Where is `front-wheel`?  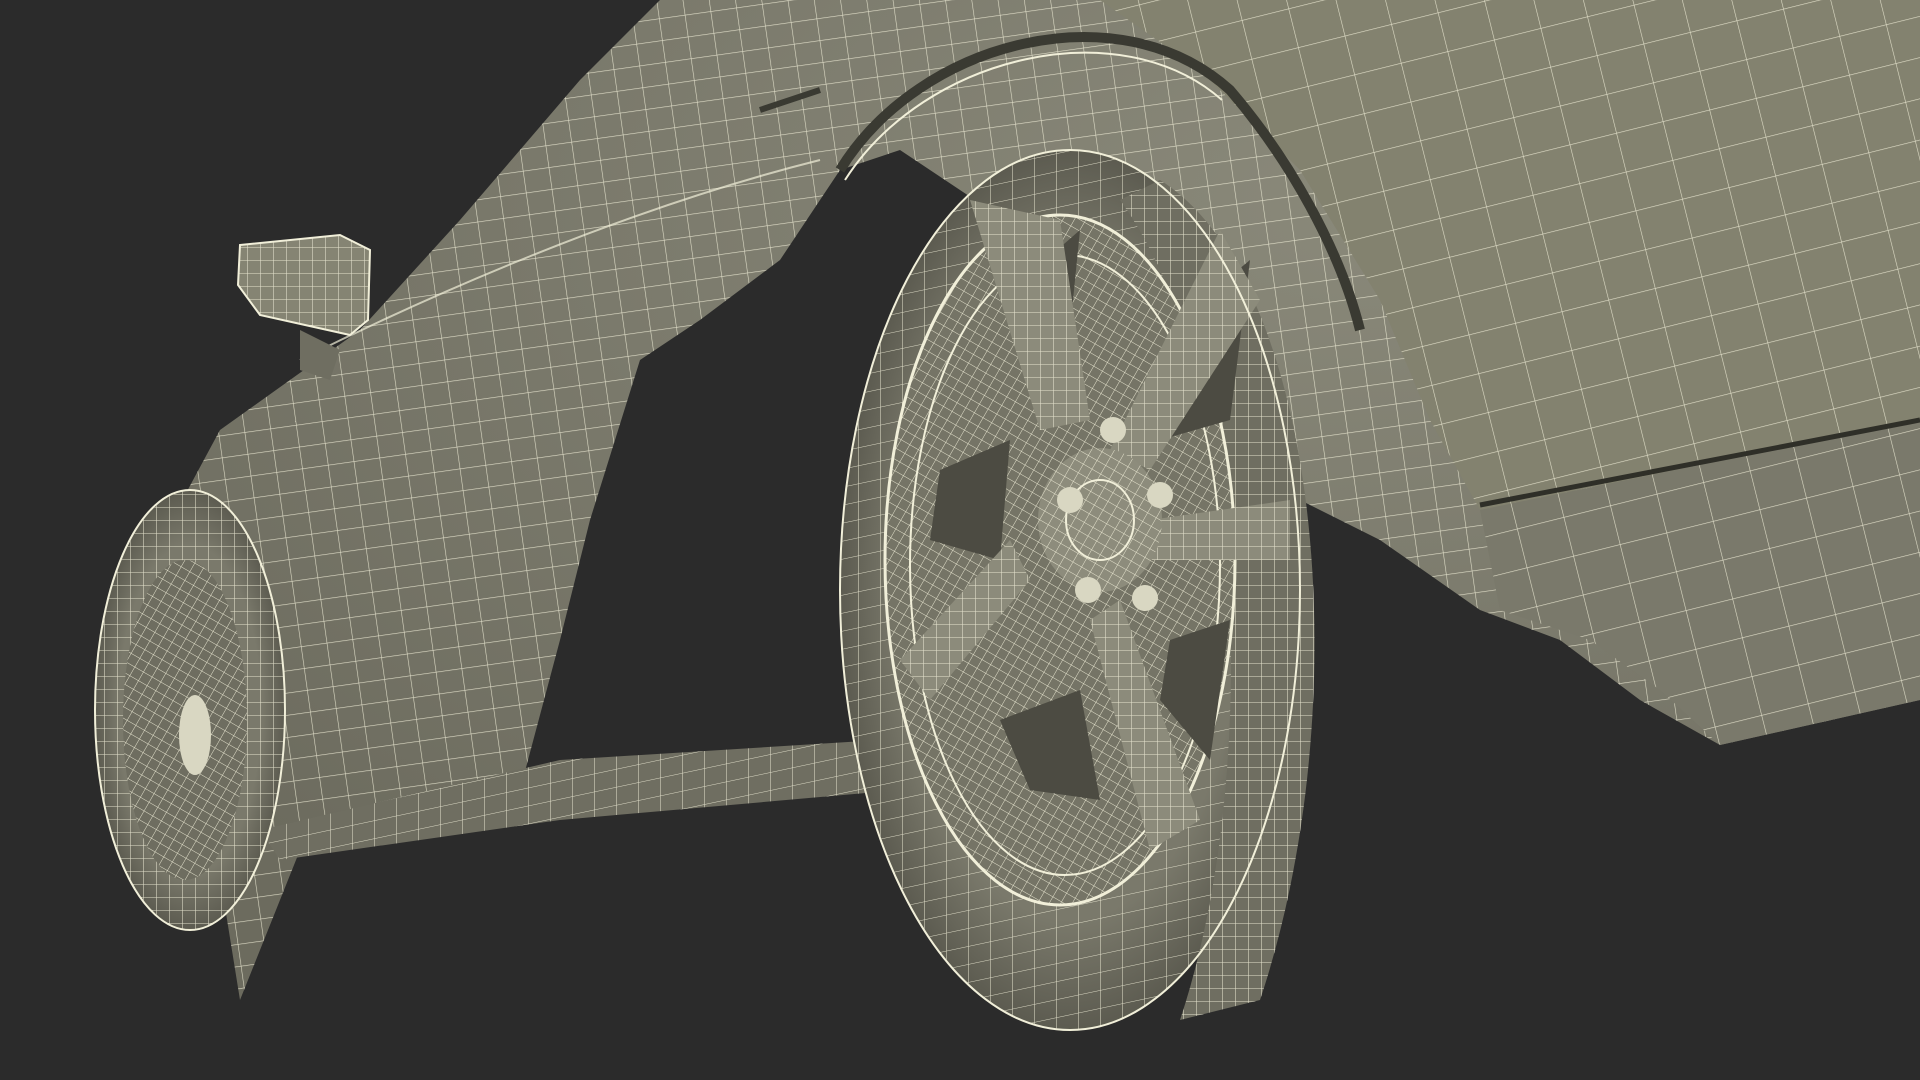 front-wheel is located at coordinates (190, 710).